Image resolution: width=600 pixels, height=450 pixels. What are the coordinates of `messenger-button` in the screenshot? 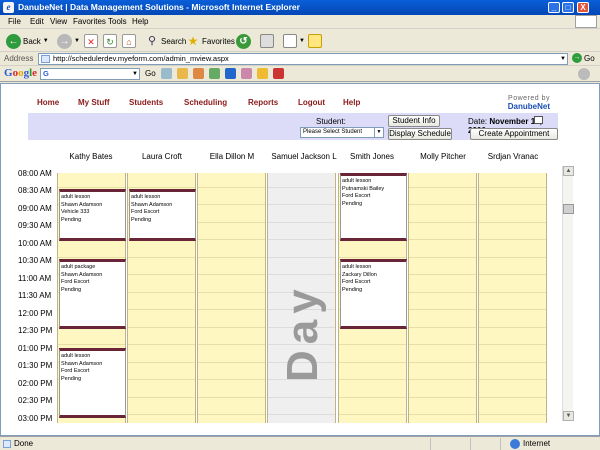 It's located at (315, 41).